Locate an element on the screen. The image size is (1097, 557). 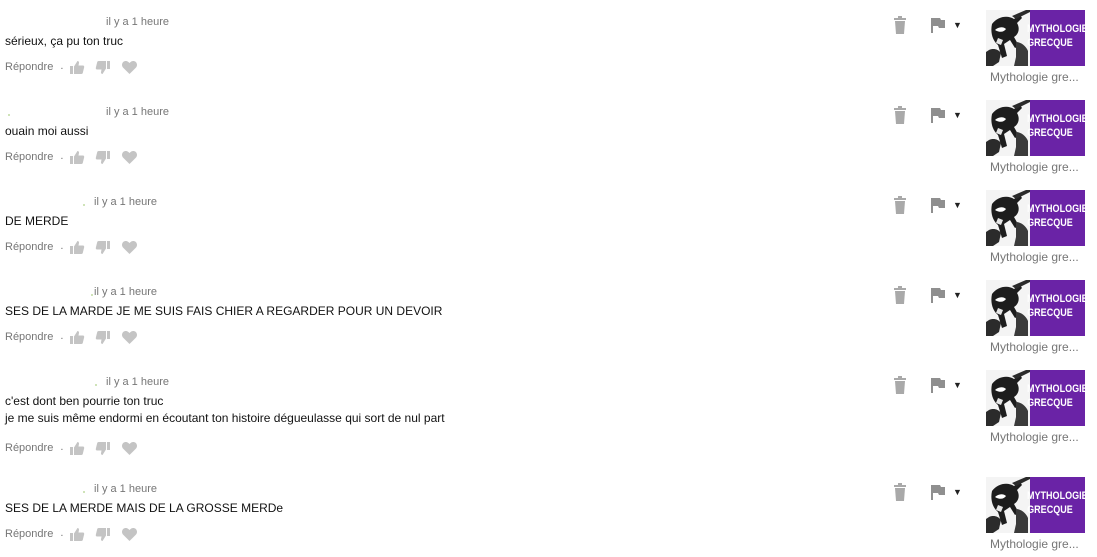
comment-text-line: DE MERDE is located at coordinates (37, 221).